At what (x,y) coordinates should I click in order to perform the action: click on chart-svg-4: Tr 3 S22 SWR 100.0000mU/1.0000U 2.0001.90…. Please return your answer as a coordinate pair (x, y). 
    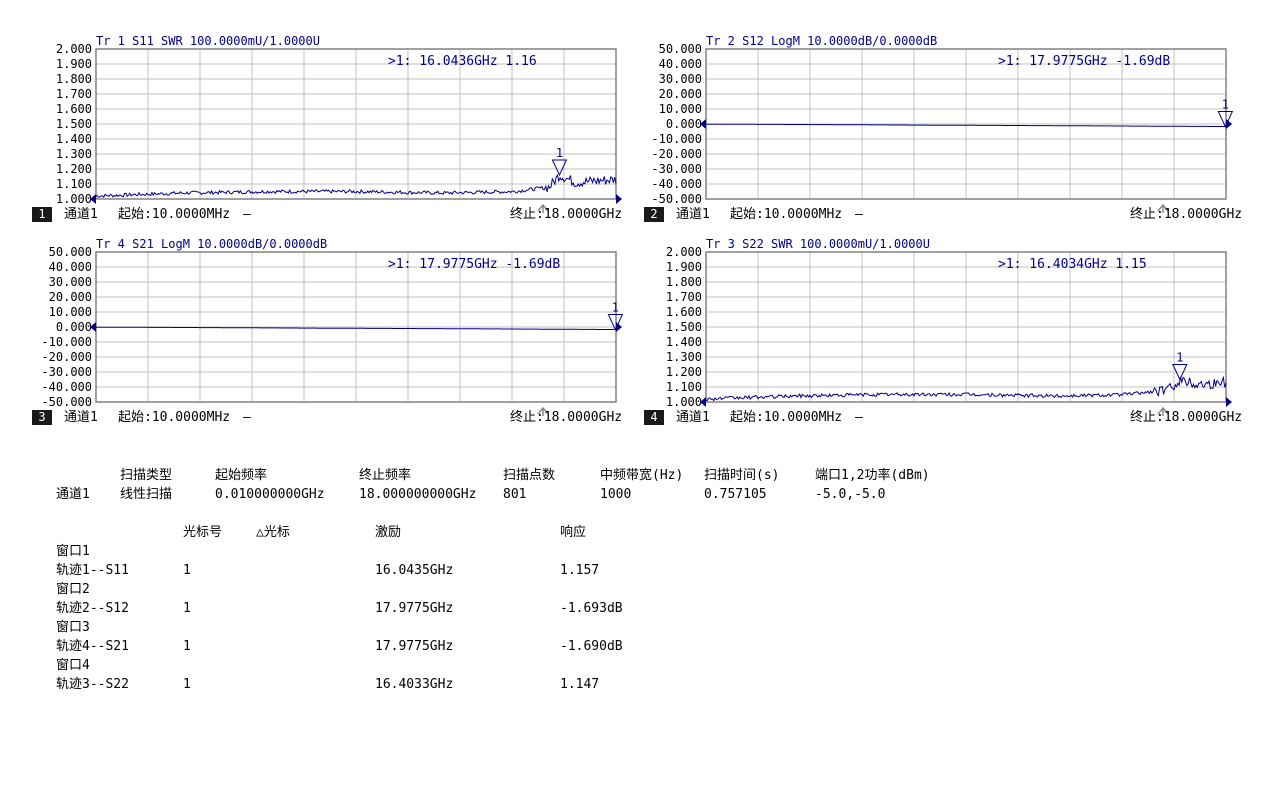
    Looking at the image, I should click on (949, 326).